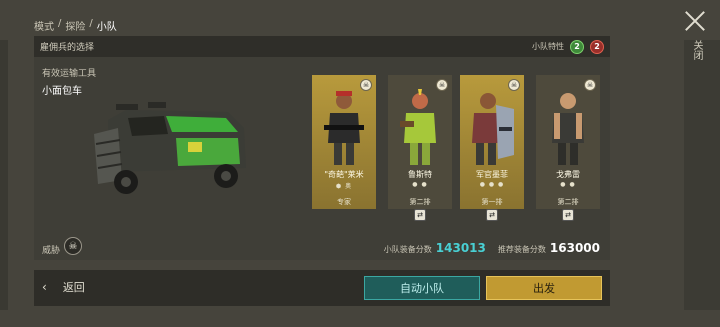 Image resolution: width=720 pixels, height=327 pixels. Describe the element at coordinates (4, 175) in the screenshot. I see `left-edge` at that location.